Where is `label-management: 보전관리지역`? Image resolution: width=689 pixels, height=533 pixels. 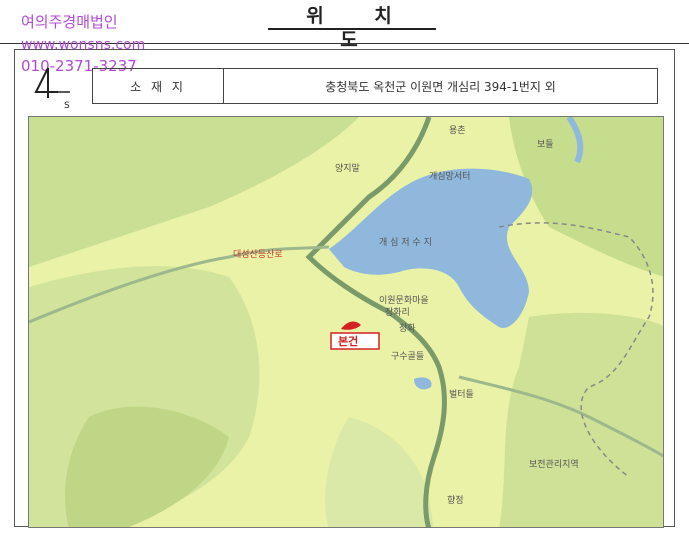
label-management: 보전관리지역 is located at coordinates (554, 464).